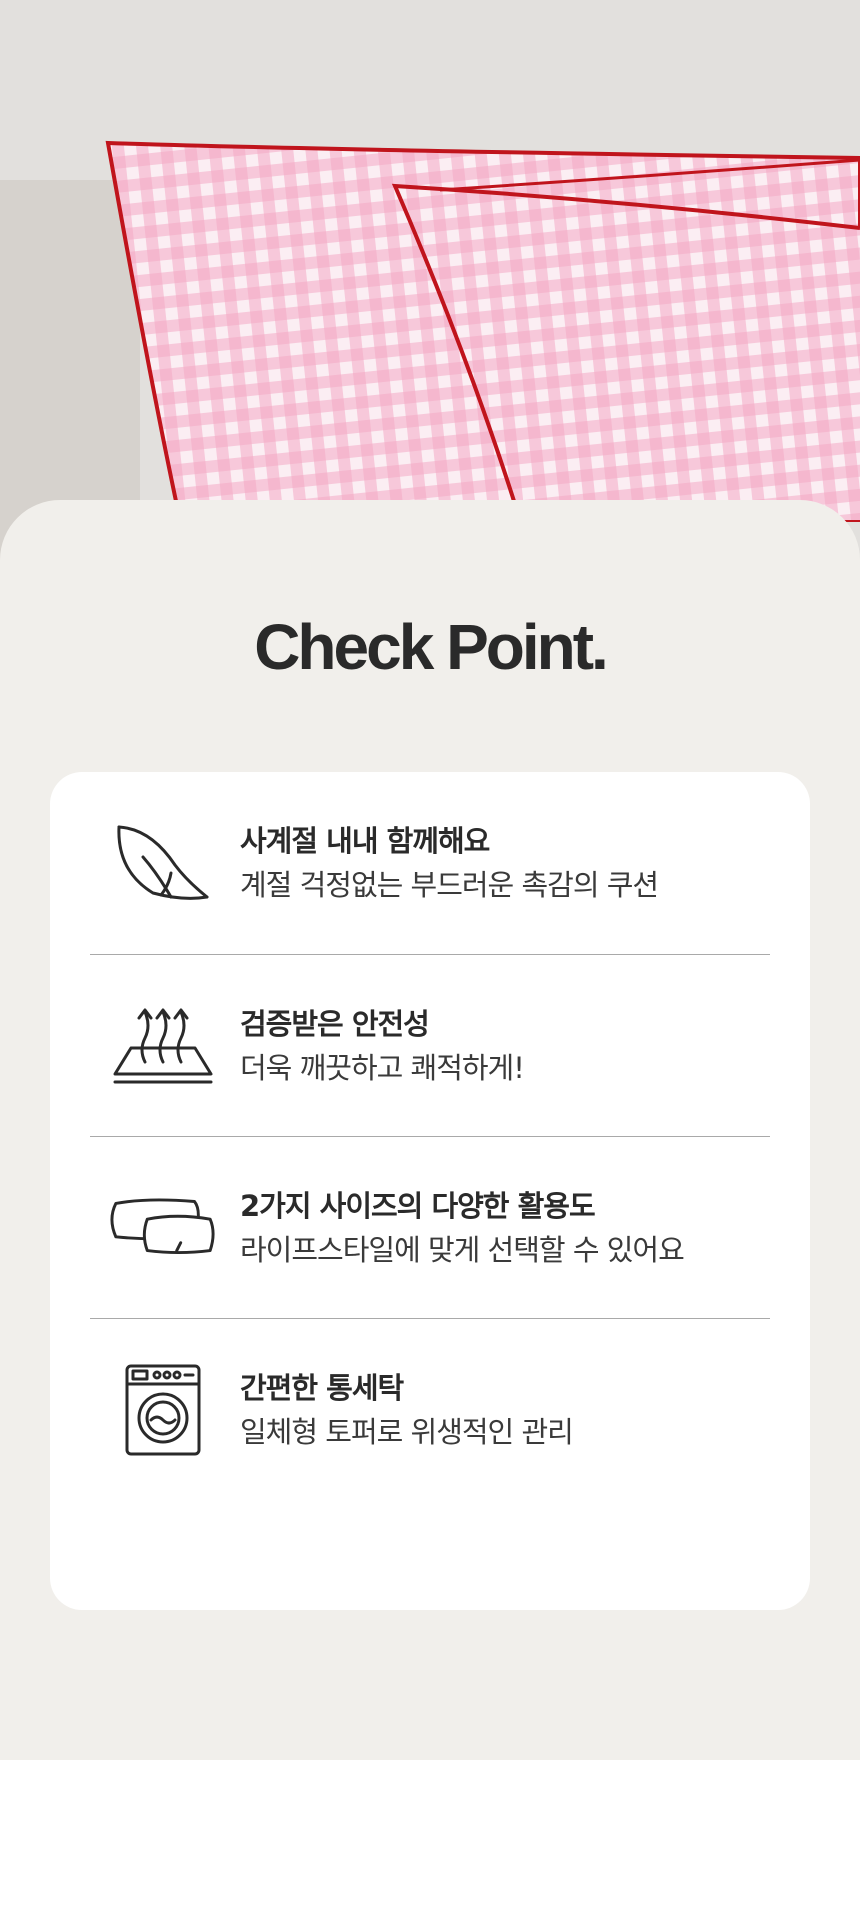  Describe the element at coordinates (449, 885) in the screenshot. I see `feature-description: 계절 걱정없는 부드러운 촉감의 쿠션` at that location.